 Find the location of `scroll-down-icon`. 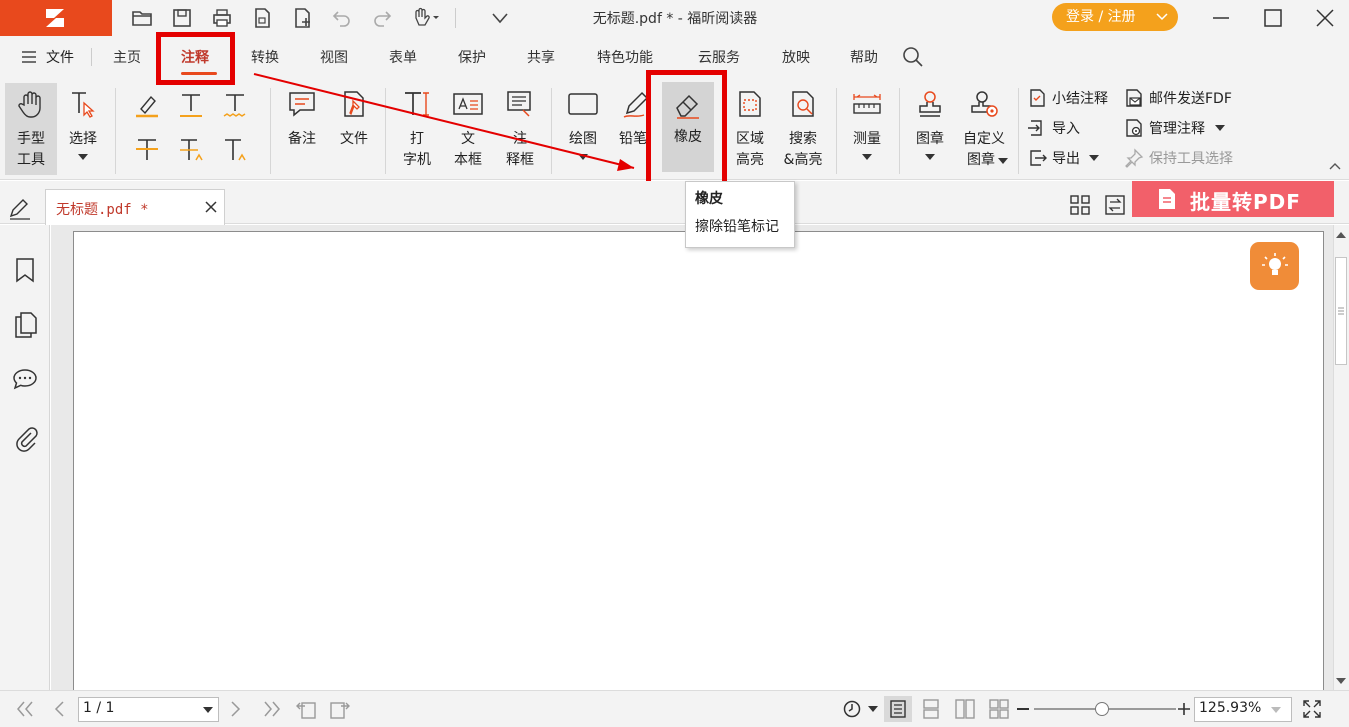

scroll-down-icon is located at coordinates (1341, 681).